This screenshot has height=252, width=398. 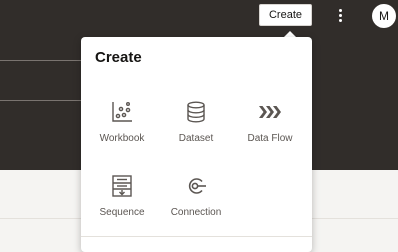 I want to click on create-connection-option: Connection, so click(x=196, y=207).